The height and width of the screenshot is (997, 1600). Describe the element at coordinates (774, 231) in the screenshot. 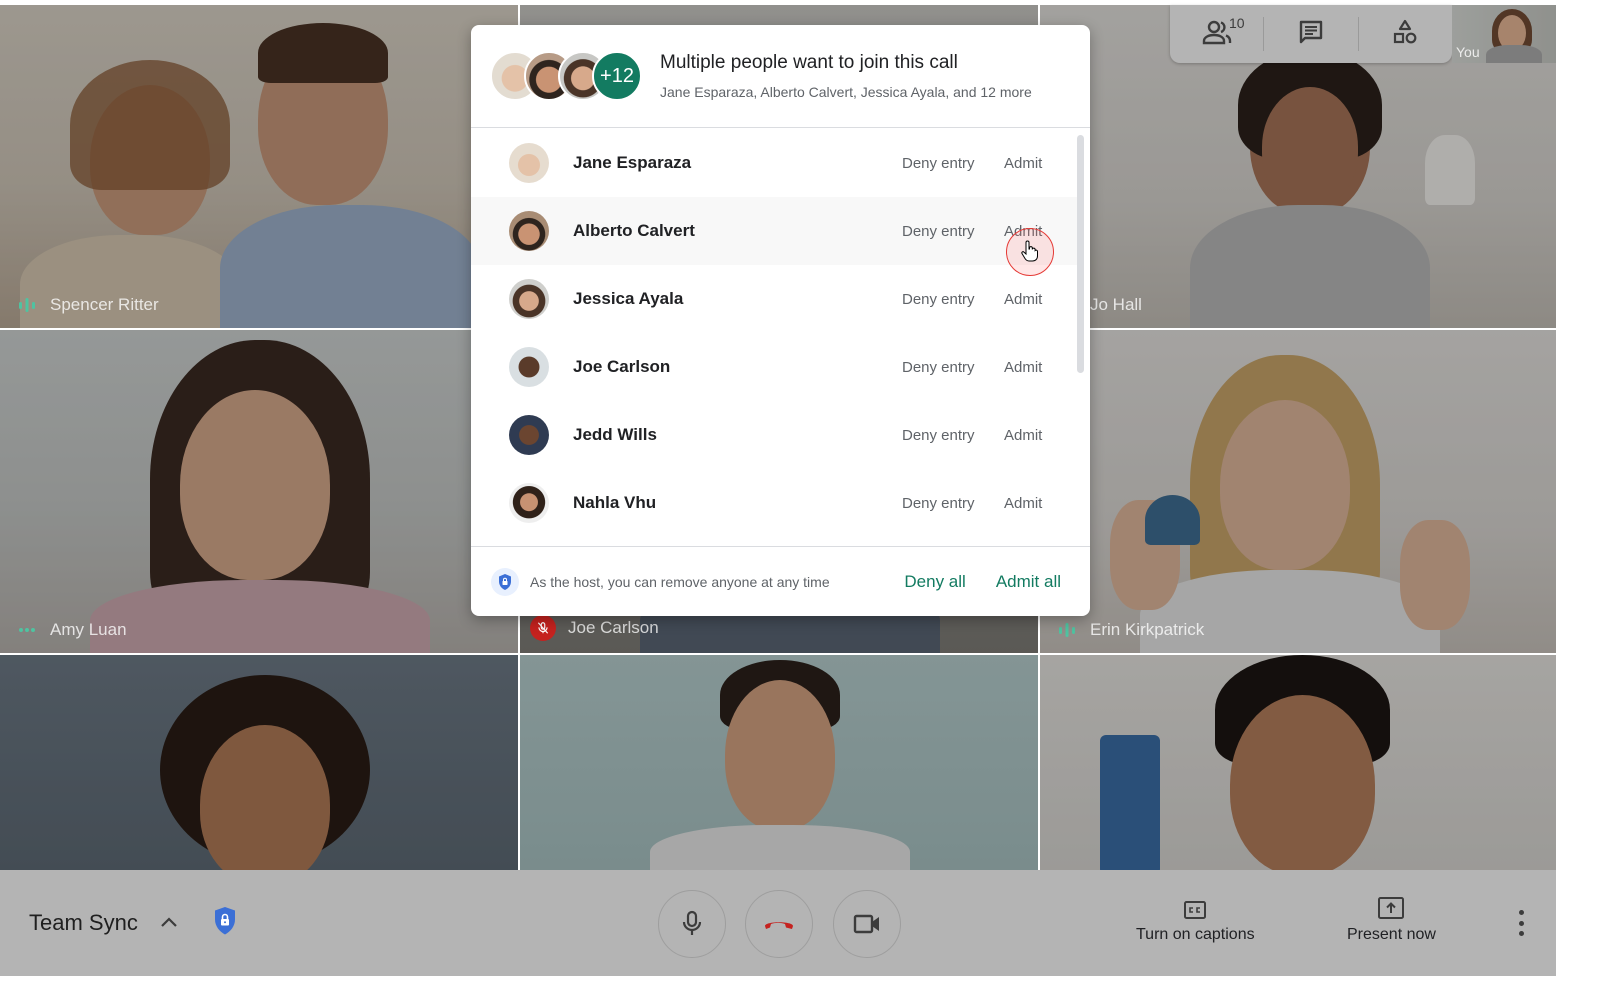

I see `join-request-row: Alberto Calvert Deny entry Admit` at that location.